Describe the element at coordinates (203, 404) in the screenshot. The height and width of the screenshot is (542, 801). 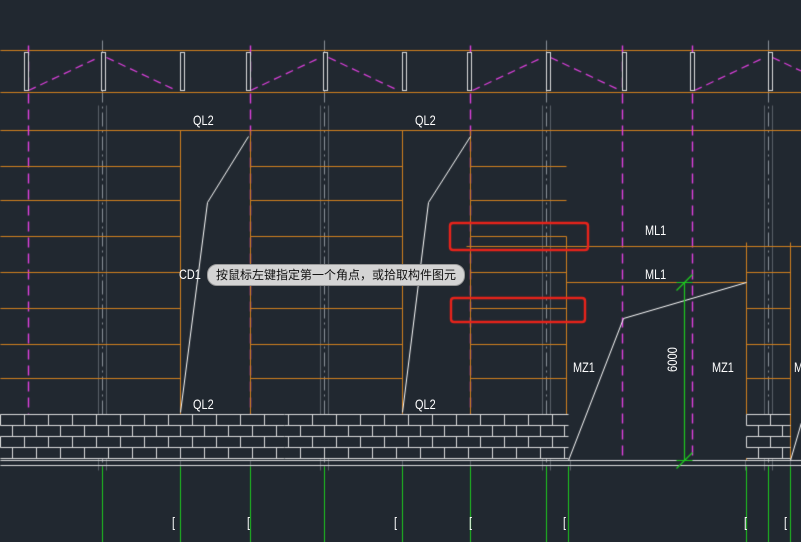
I see `beam-label-ql2-bottom-left: QL2` at that location.